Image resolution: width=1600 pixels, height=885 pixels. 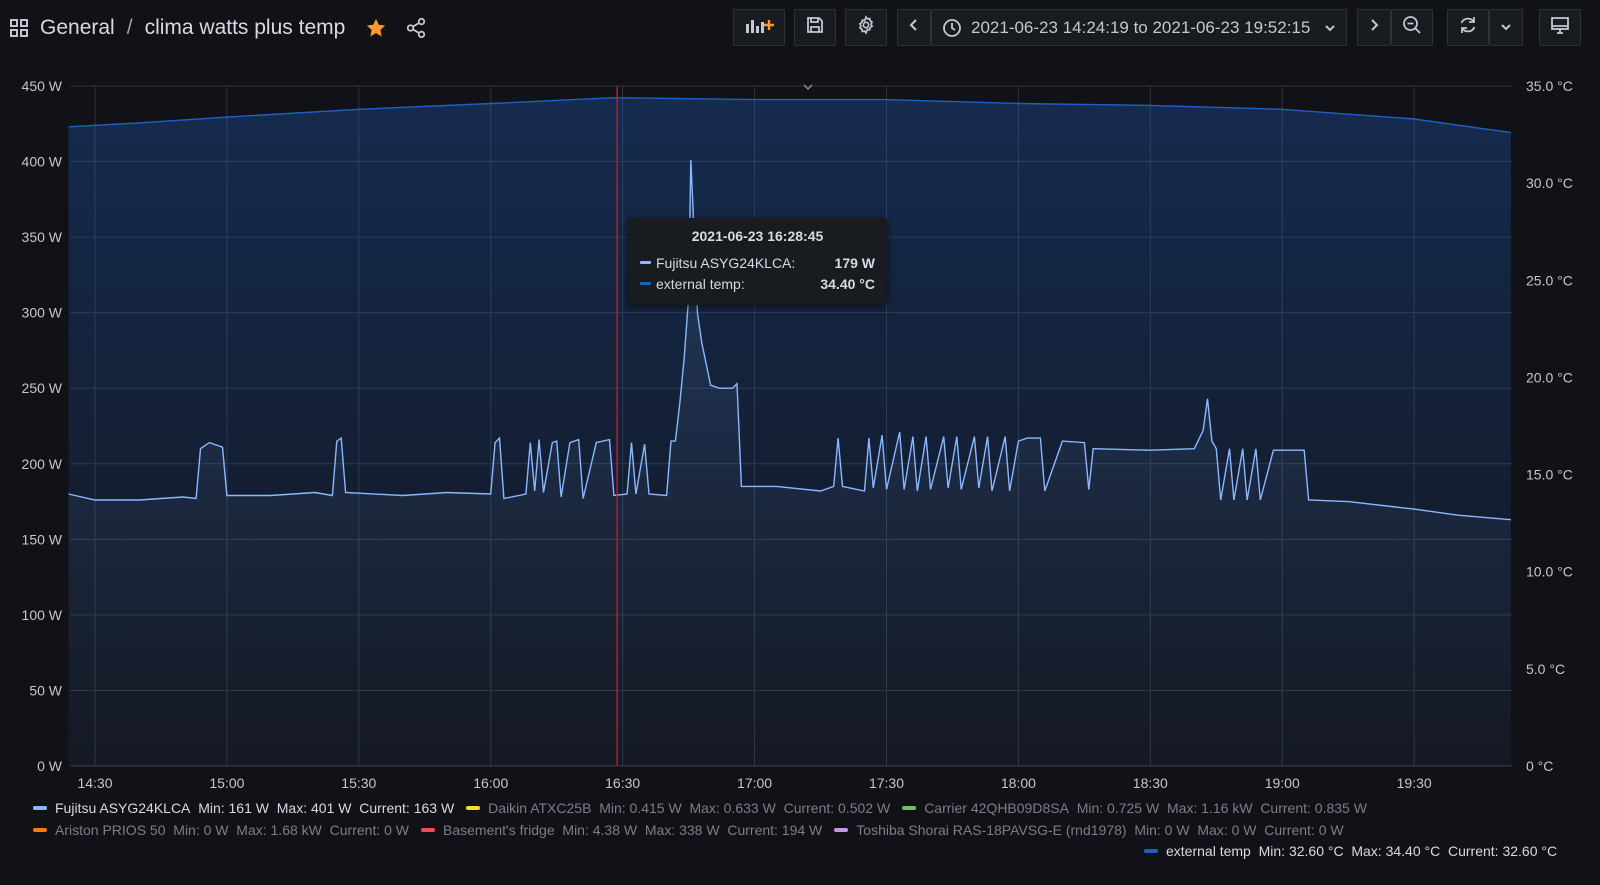 What do you see at coordinates (499, 830) in the screenshot?
I see `legend-name: Basement's fridge` at bounding box center [499, 830].